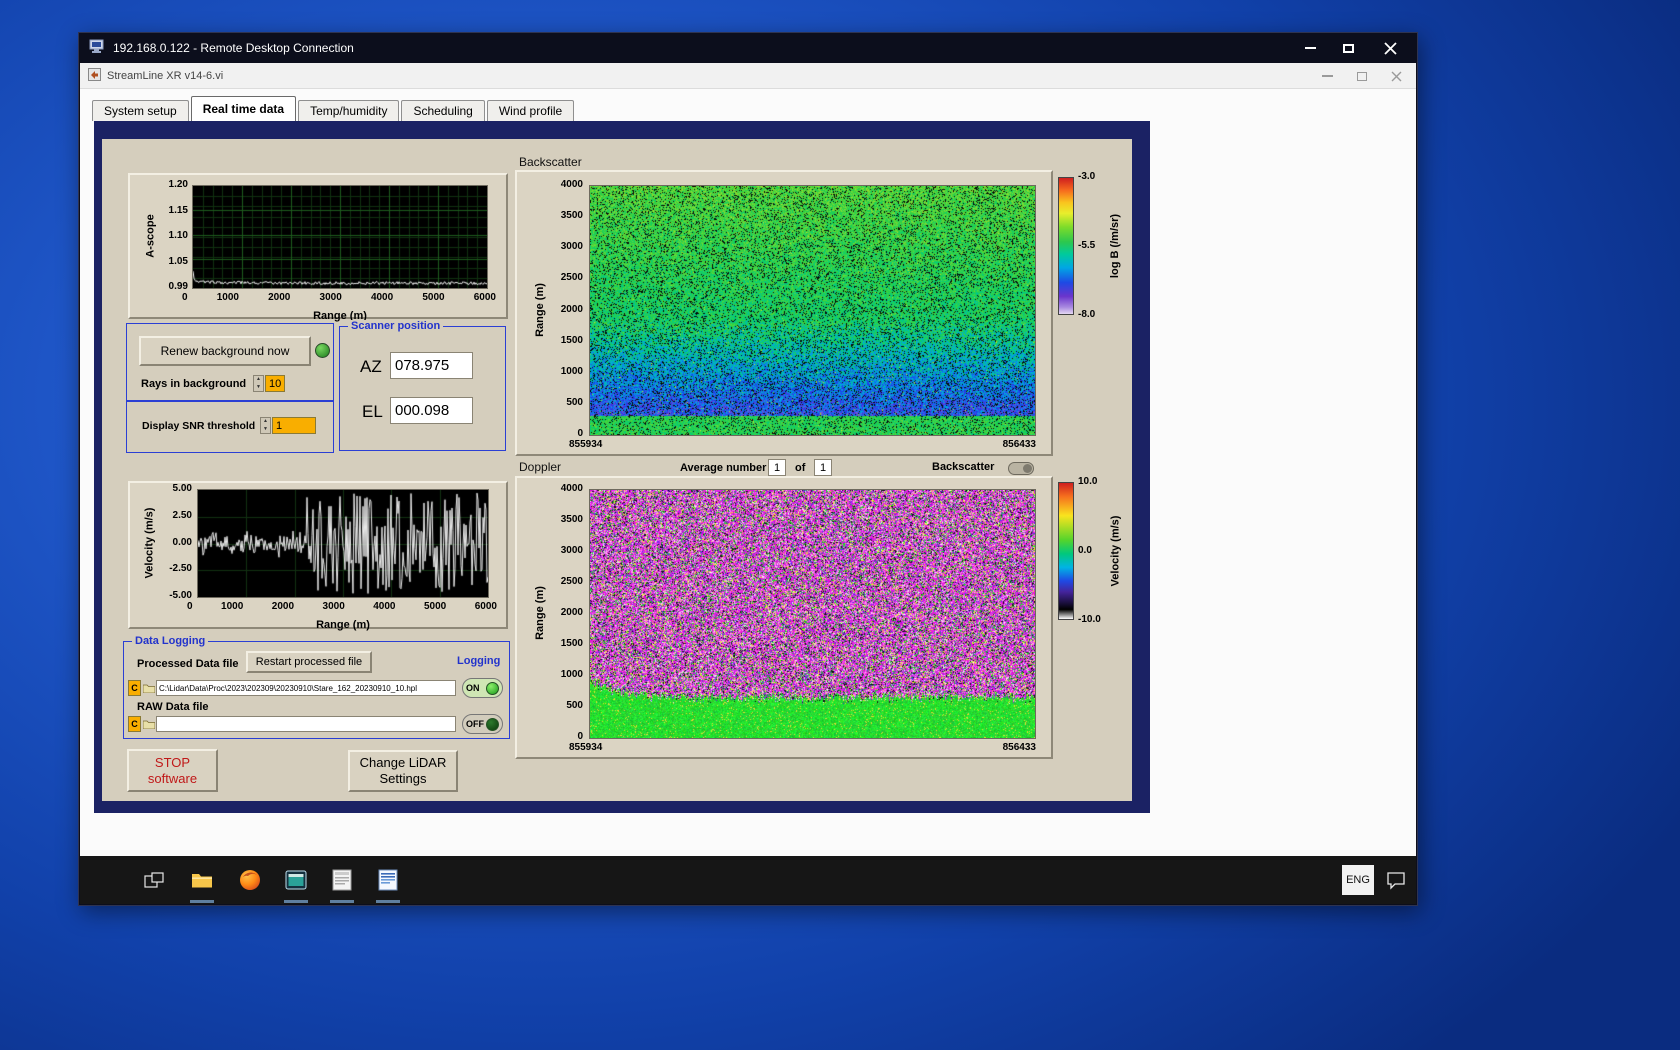  Describe the element at coordinates (723, 468) in the screenshot. I see `average-number-label: Average number` at that location.